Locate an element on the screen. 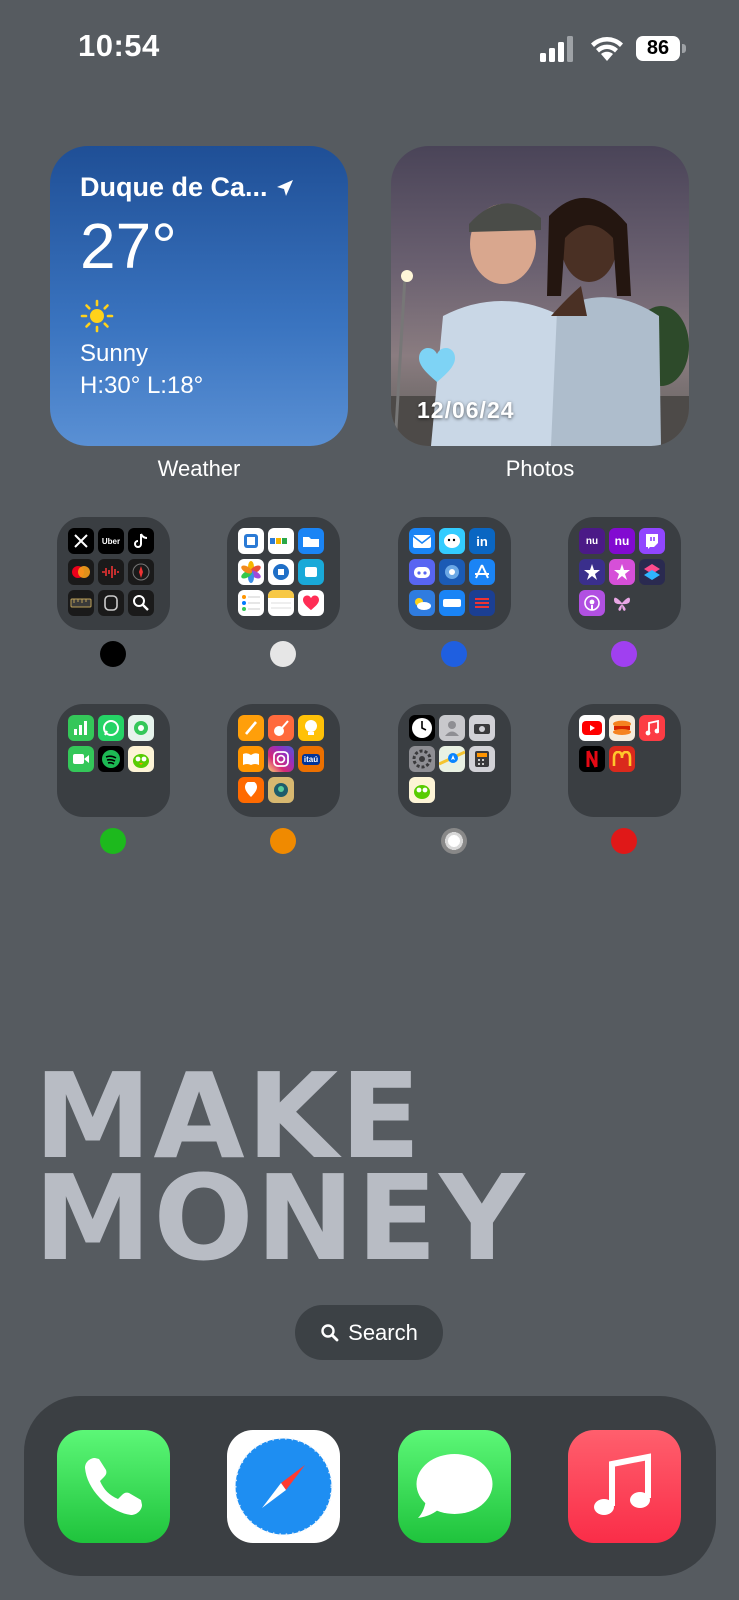  safari-app-icon is located at coordinates (283, 1486).